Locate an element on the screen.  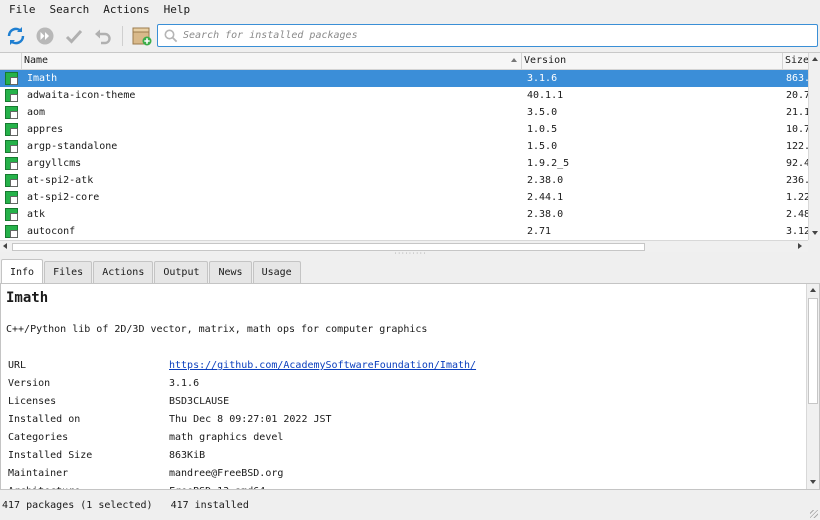
info-field-value-wrap: BSD3CLAUSE is located at coordinates (199, 405).